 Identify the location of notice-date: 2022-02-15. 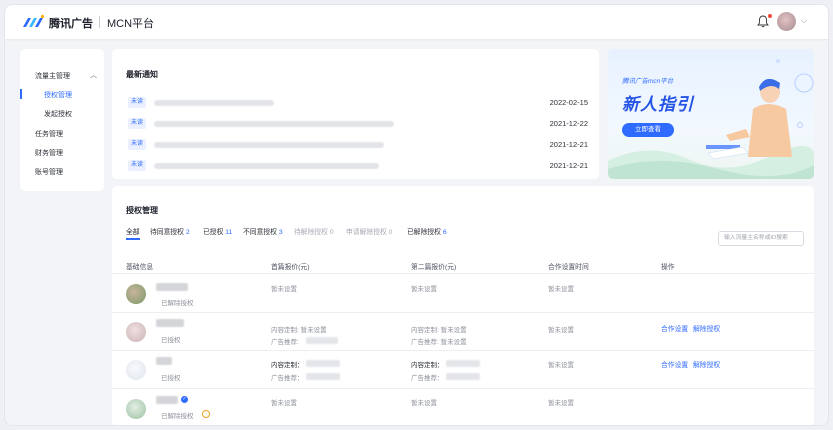
(568, 102).